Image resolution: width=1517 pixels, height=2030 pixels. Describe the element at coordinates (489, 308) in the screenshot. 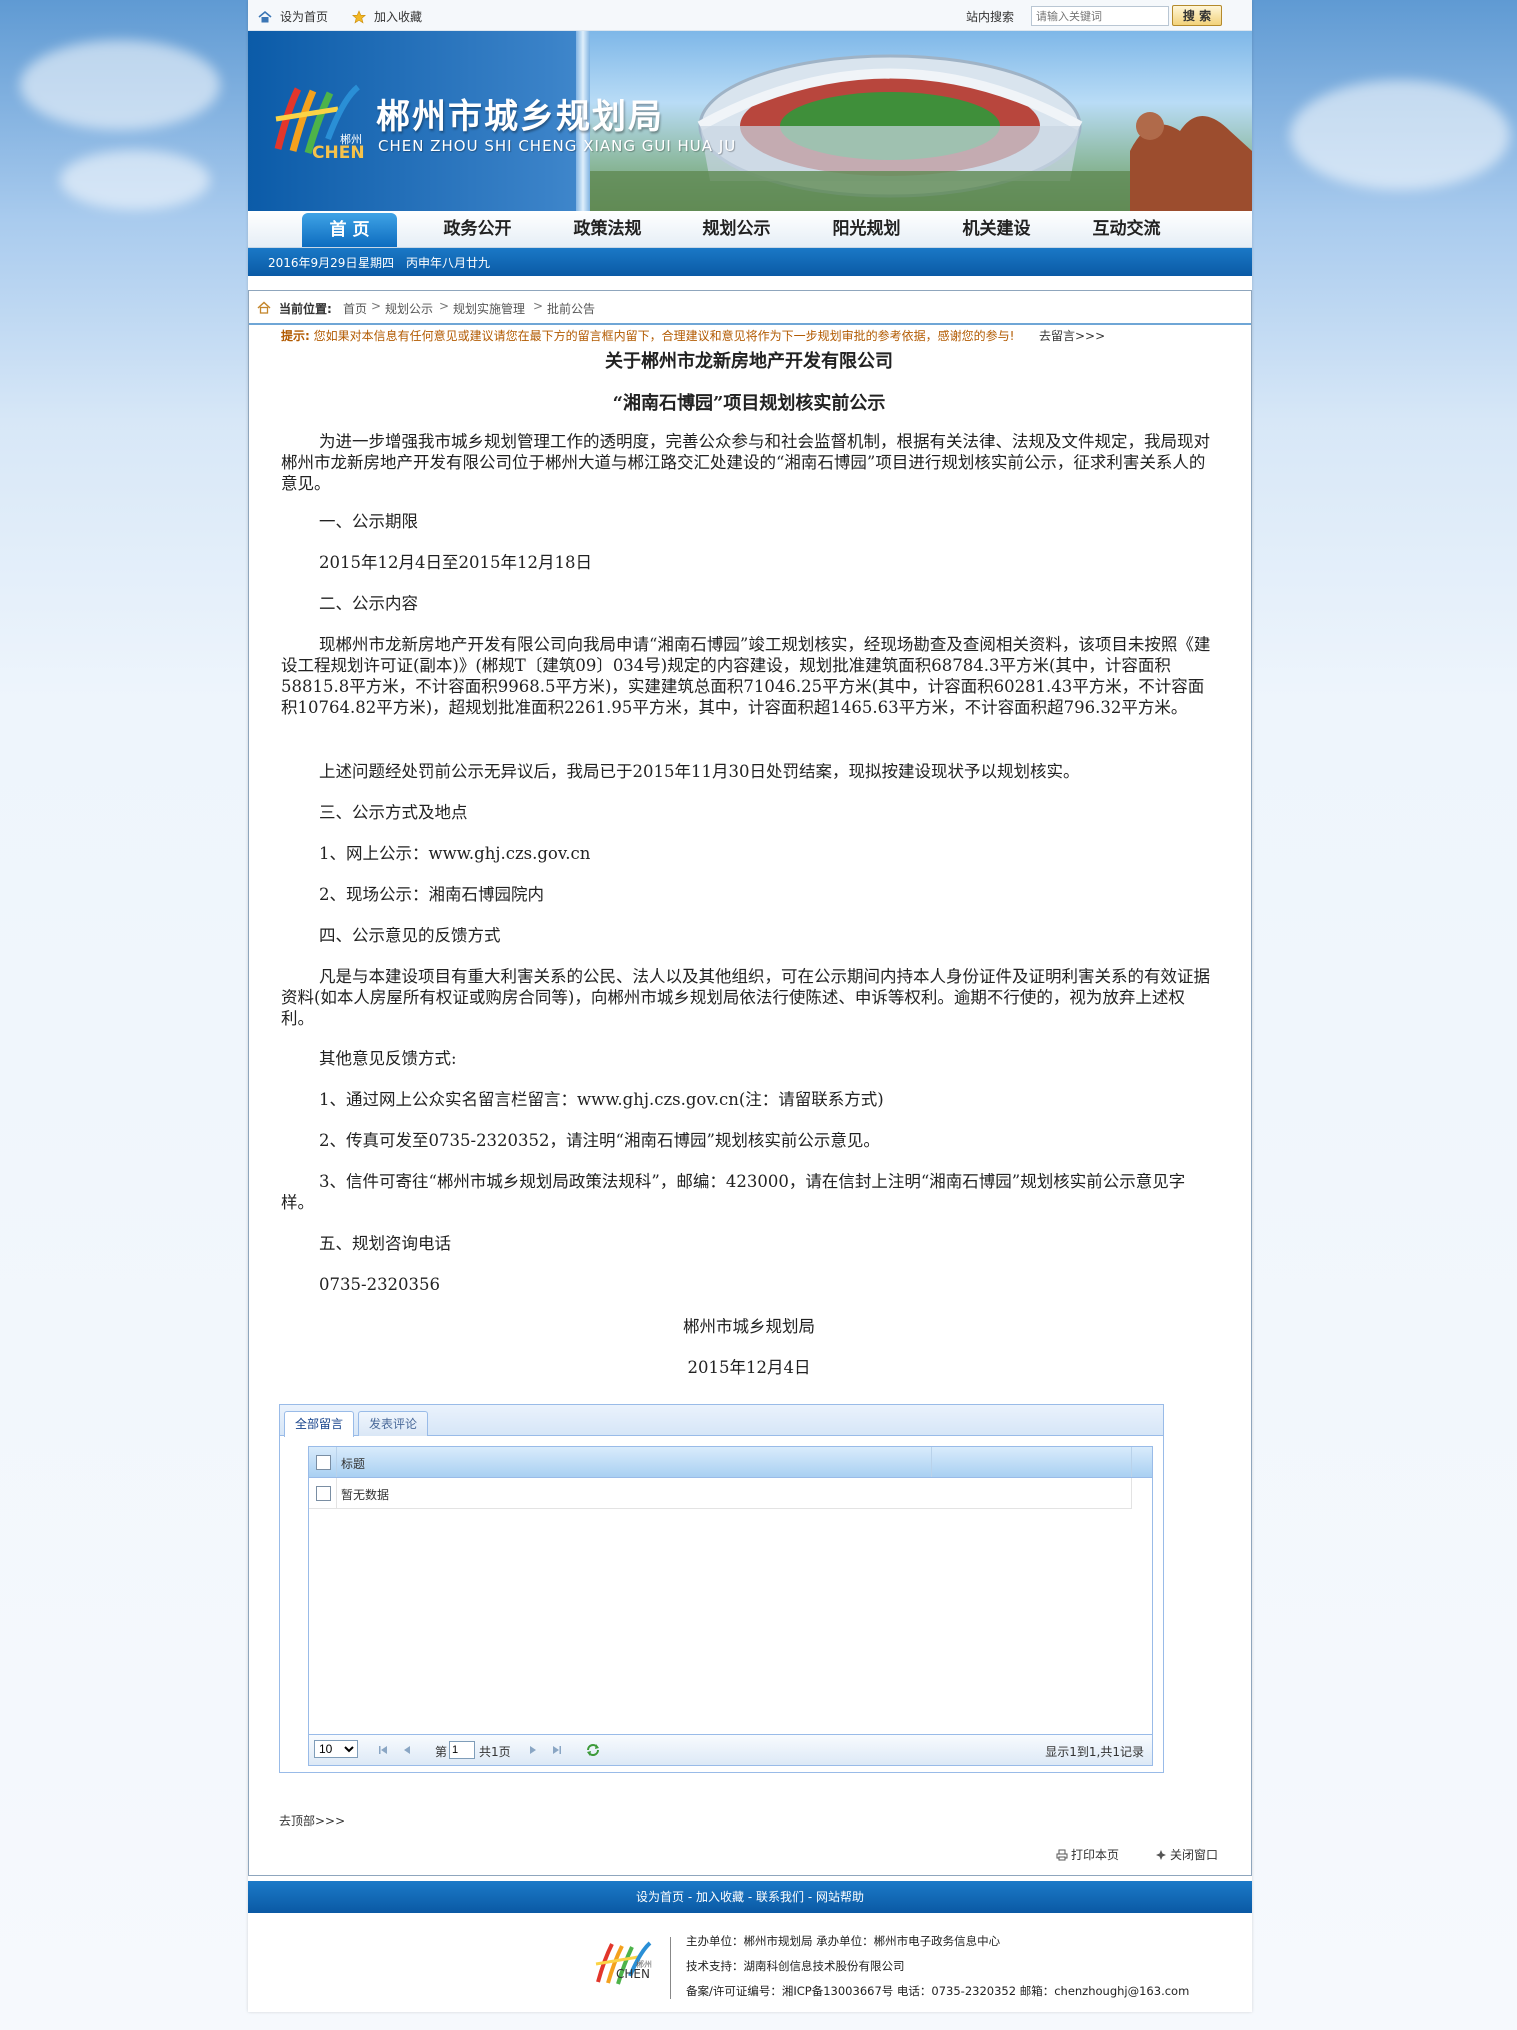

I see `breadcrumb-plan-implementation: 规划实施管理` at that location.